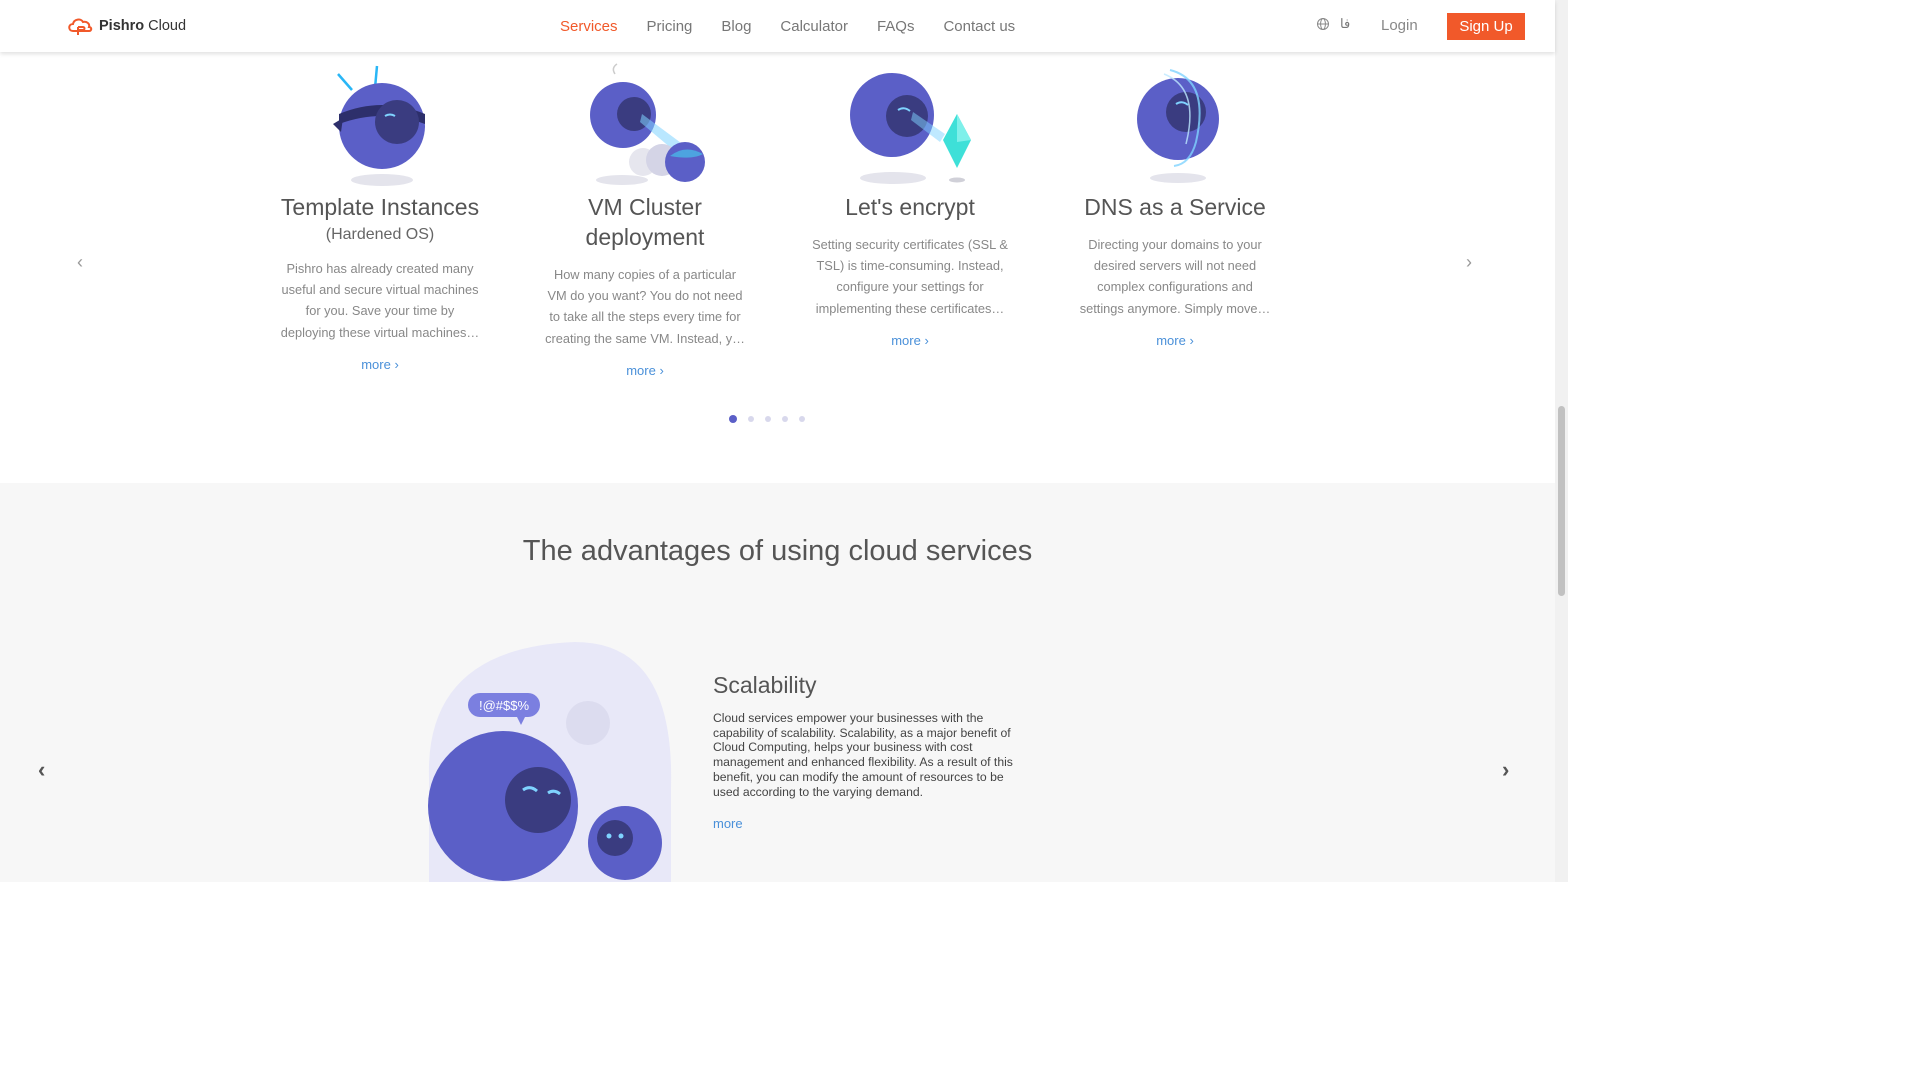 Image resolution: width=1920 pixels, height=1080 pixels. I want to click on nav-blog: Blog, so click(736, 26).